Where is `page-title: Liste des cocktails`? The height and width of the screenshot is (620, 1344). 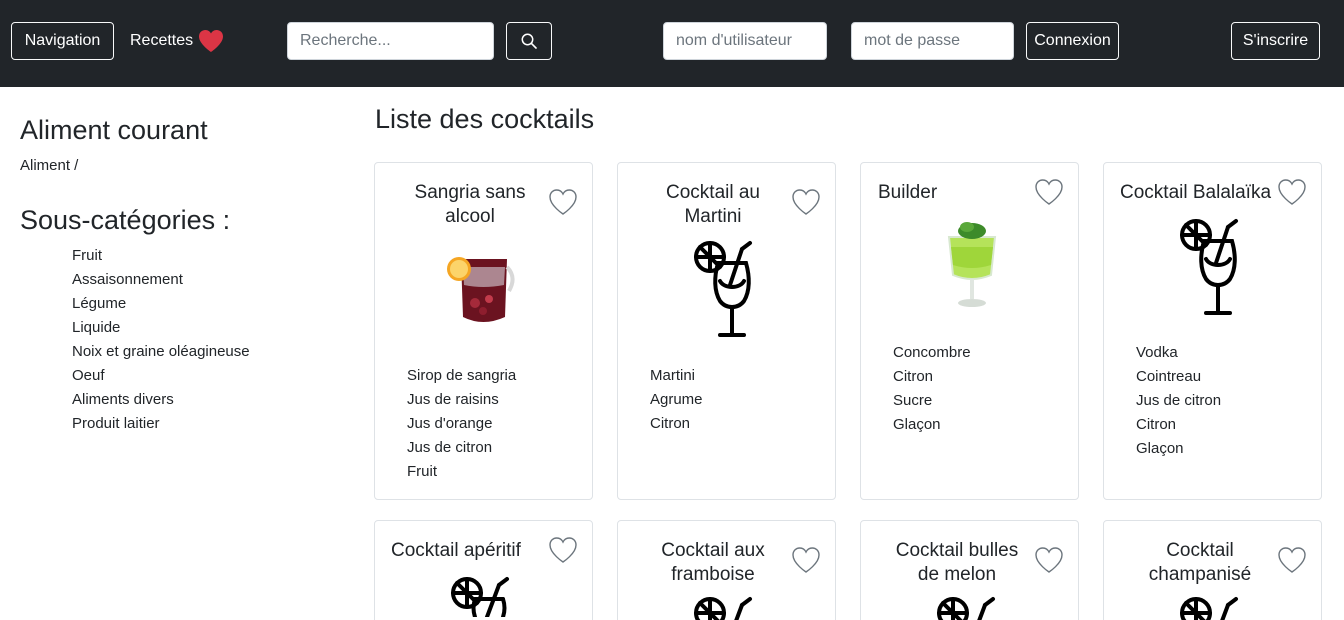 page-title: Liste des cocktails is located at coordinates (485, 119).